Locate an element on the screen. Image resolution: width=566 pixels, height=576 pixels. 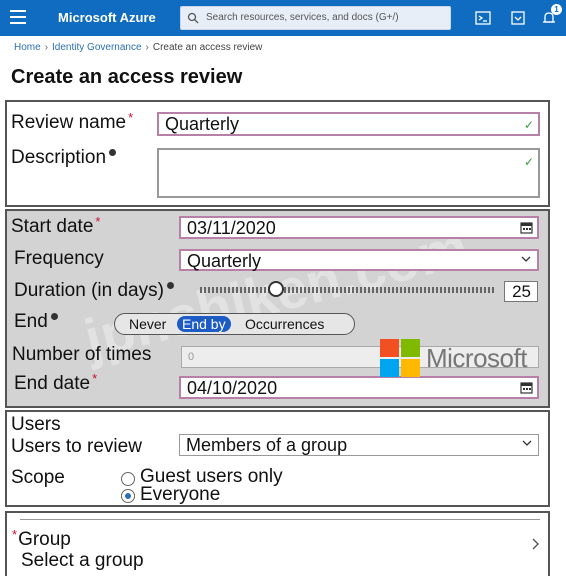
end-date-label: End date * is located at coordinates (56, 382).